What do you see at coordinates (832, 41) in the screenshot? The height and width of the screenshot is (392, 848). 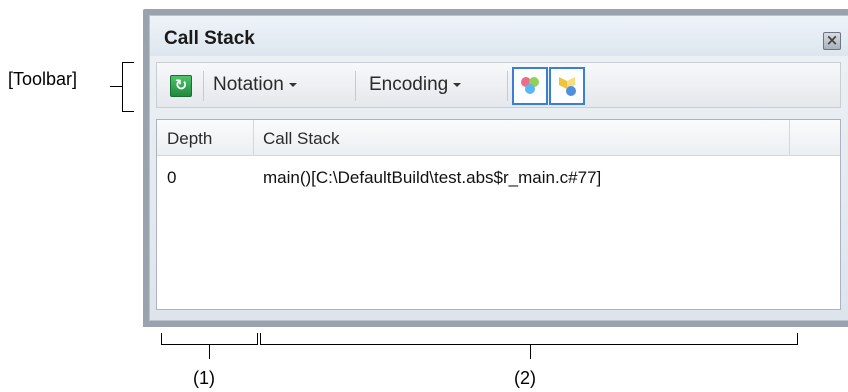 I see `close-icon: ×` at bounding box center [832, 41].